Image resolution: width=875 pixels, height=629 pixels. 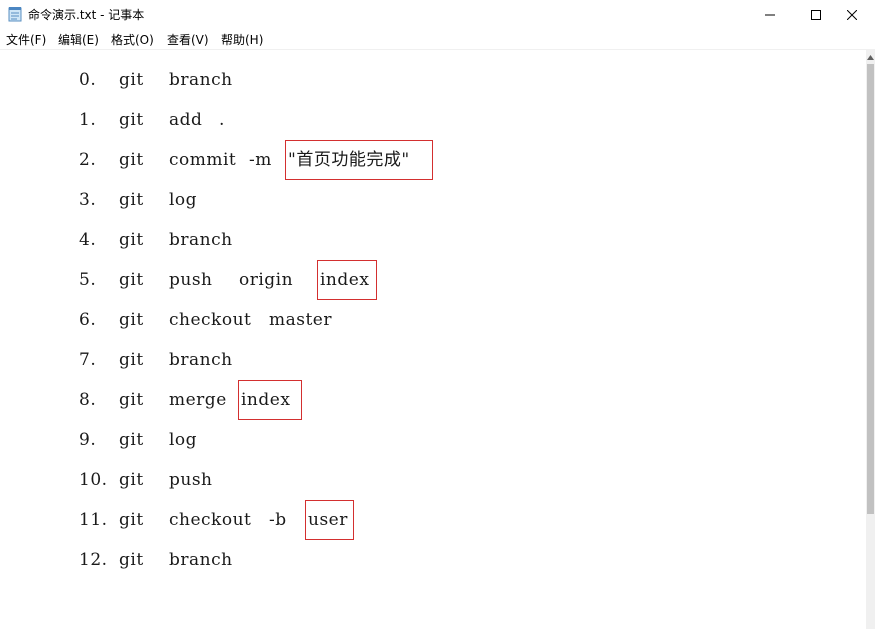 What do you see at coordinates (15, 14) in the screenshot?
I see `notepad-icon` at bounding box center [15, 14].